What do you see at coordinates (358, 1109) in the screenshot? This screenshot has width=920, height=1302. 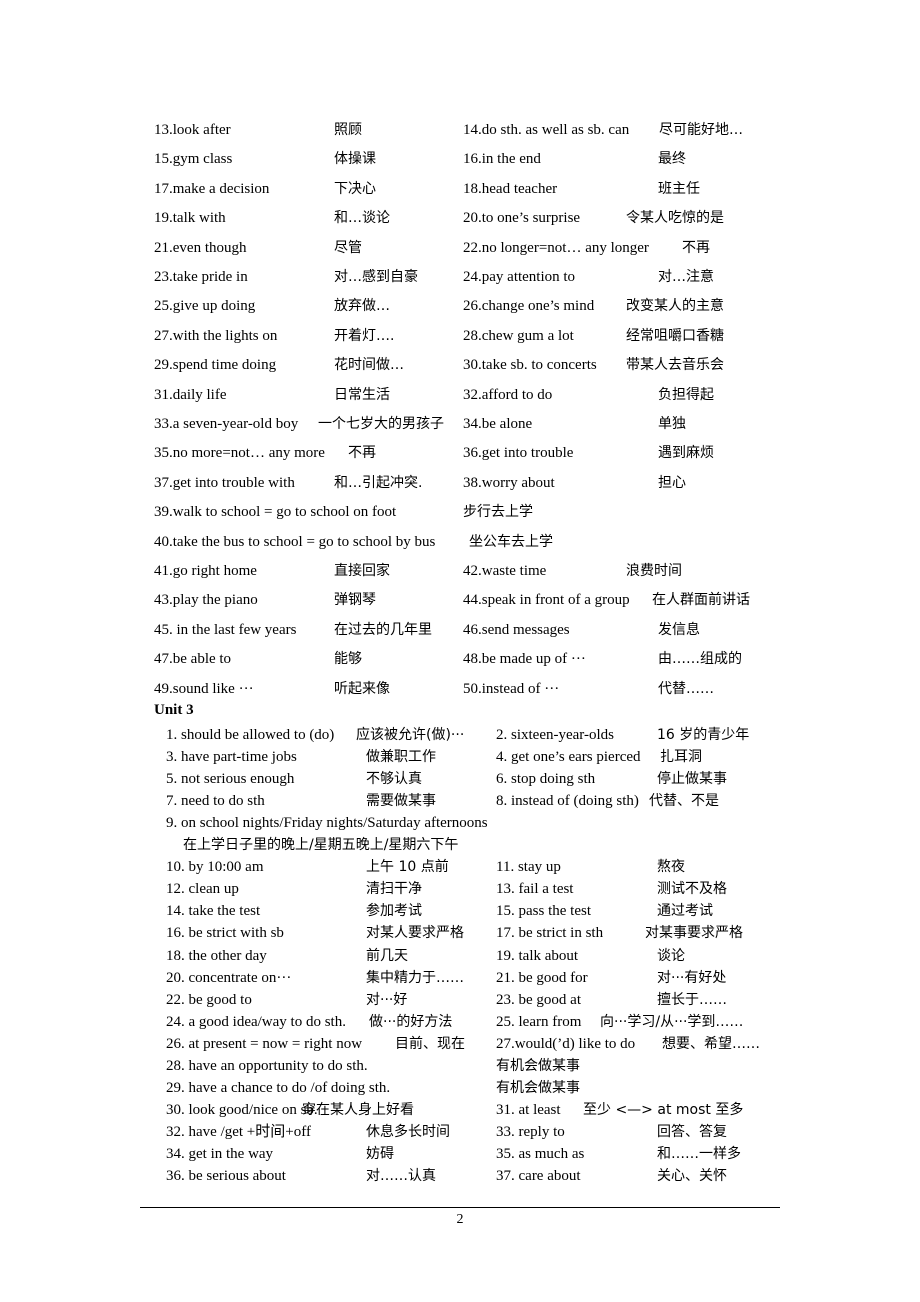 I see `phrase-chinese: 穿在某人身上好看` at bounding box center [358, 1109].